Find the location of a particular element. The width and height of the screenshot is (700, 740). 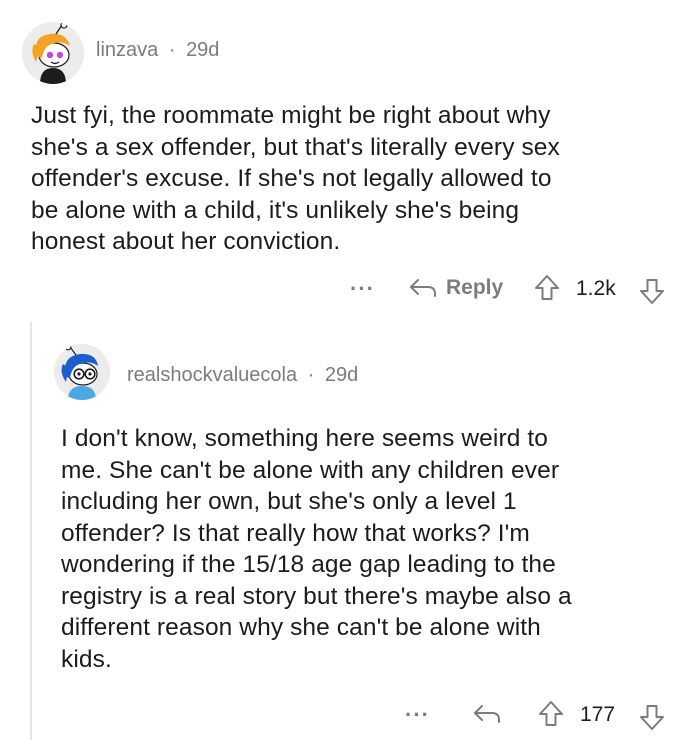

username: linzava is located at coordinates (127, 50).